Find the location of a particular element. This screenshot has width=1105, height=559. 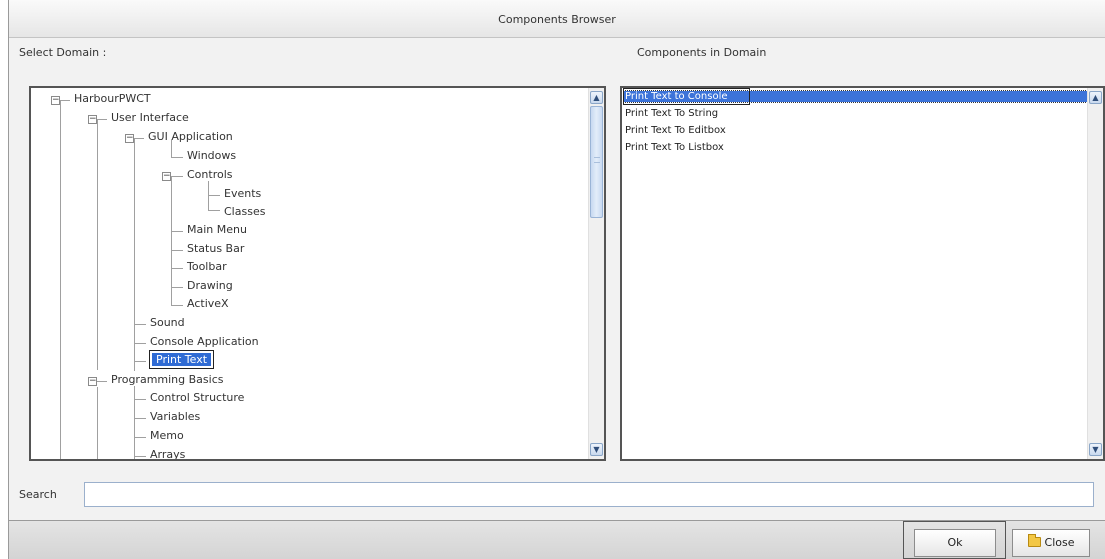

tree-node-control-structure: Control Structure is located at coordinates (197, 397).